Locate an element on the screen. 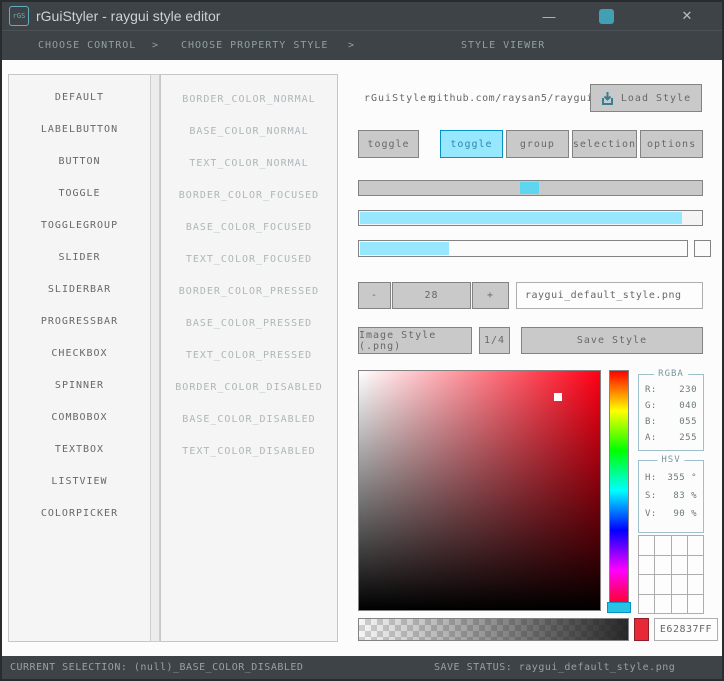 Image resolution: width=724 pixels, height=681 pixels. load-style-label: Load Style is located at coordinates (656, 98).